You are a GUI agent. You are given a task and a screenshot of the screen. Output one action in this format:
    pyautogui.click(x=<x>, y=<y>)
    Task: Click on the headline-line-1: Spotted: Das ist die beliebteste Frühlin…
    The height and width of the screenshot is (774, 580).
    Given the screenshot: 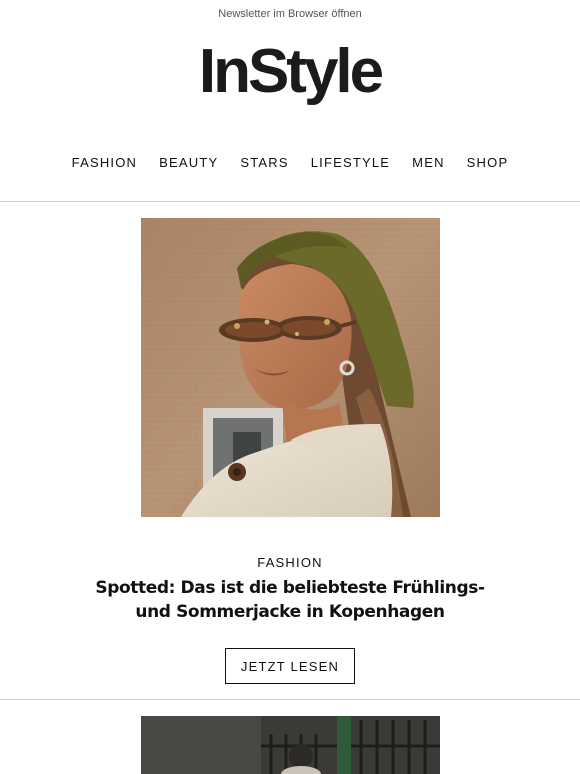 What is the action you would take?
    pyautogui.click(x=290, y=588)
    